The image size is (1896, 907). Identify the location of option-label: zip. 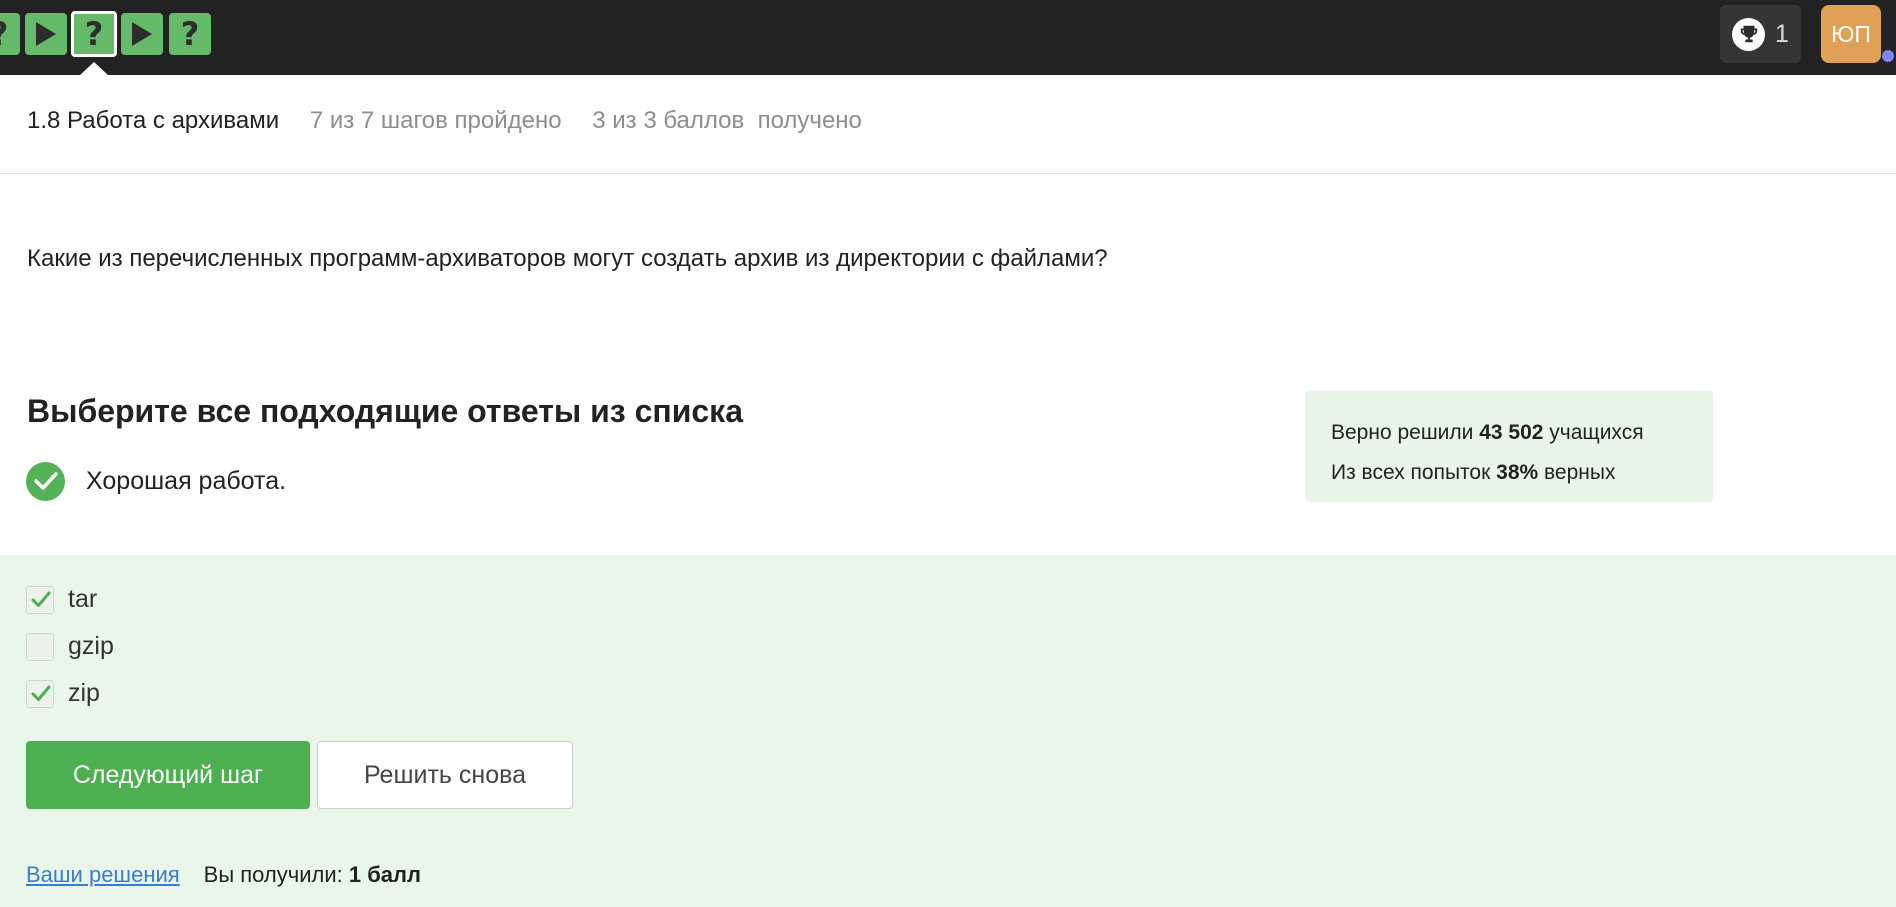
(84, 693).